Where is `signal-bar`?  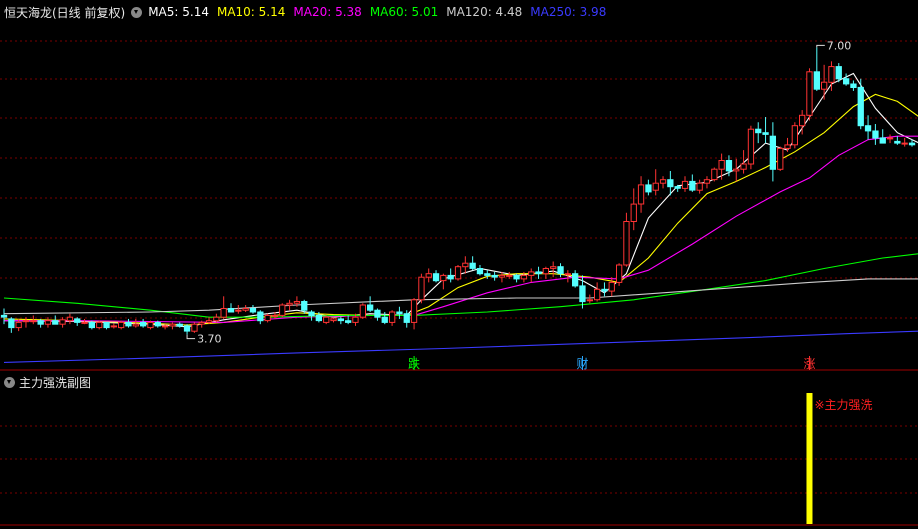
signal-bar is located at coordinates (809, 458).